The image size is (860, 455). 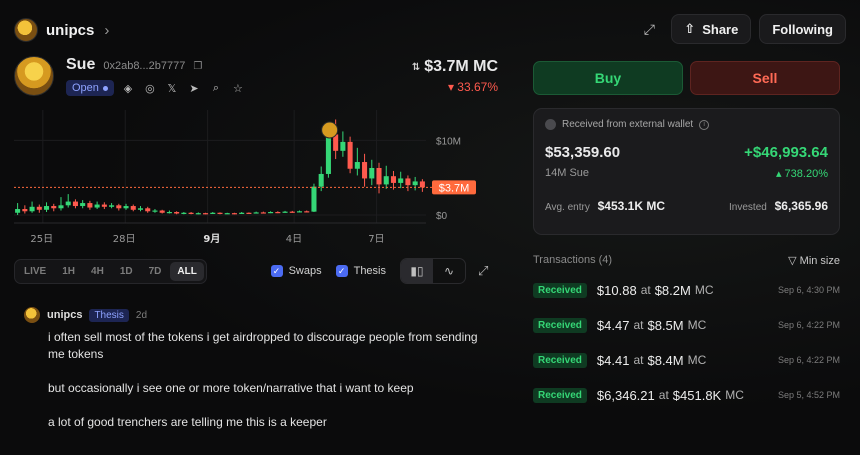 I want to click on transaction-amount: $6,346.21, so click(x=625, y=395).